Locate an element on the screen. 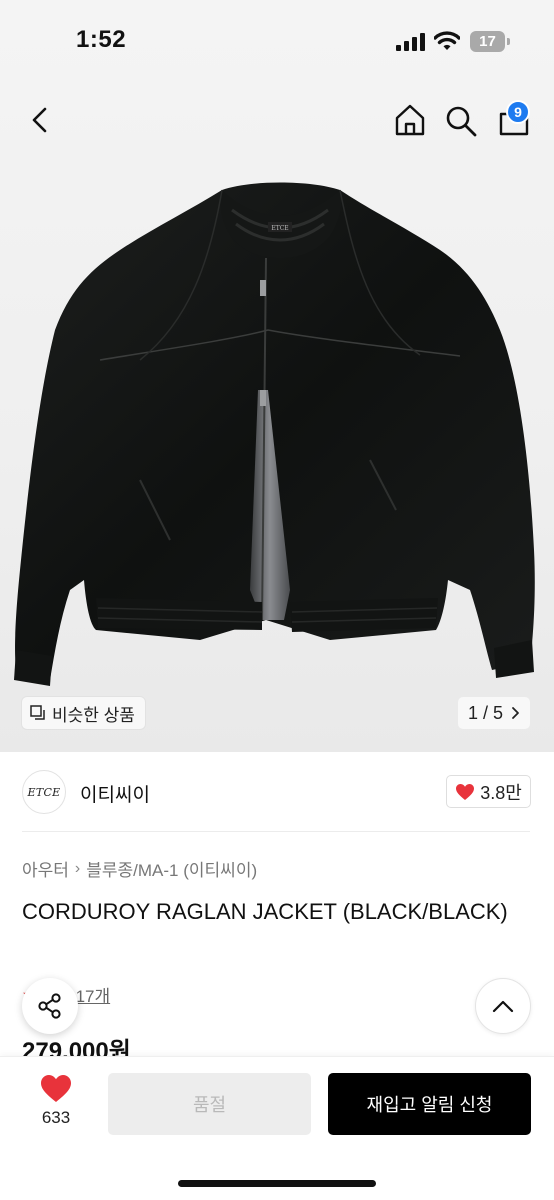  status-time: 1:52 is located at coordinates (101, 39).